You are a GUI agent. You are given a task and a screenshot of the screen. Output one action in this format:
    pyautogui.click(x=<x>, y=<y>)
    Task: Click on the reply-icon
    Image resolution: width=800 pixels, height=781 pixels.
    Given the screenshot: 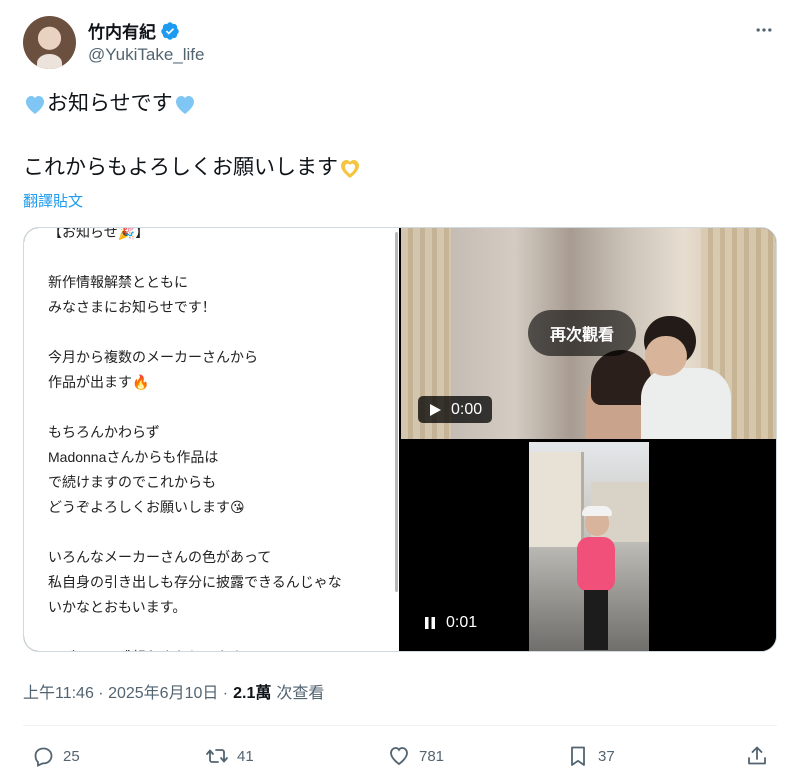 What is the action you would take?
    pyautogui.click(x=43, y=757)
    